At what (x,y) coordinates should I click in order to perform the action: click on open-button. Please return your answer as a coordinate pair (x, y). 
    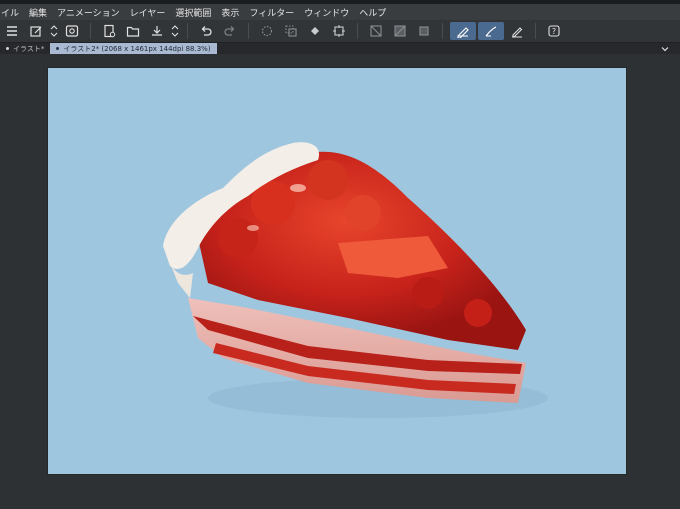
    Looking at the image, I should click on (133, 31).